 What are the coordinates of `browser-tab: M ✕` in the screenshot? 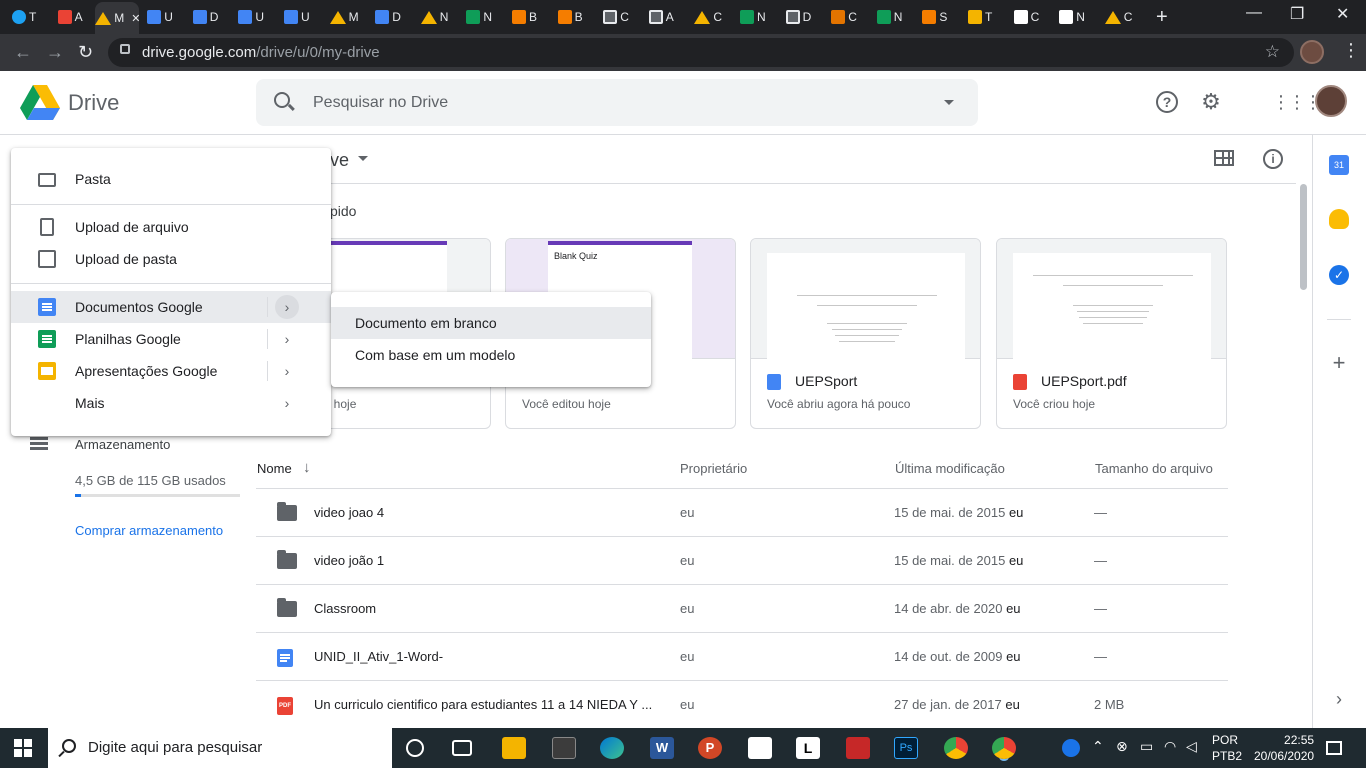 It's located at (117, 18).